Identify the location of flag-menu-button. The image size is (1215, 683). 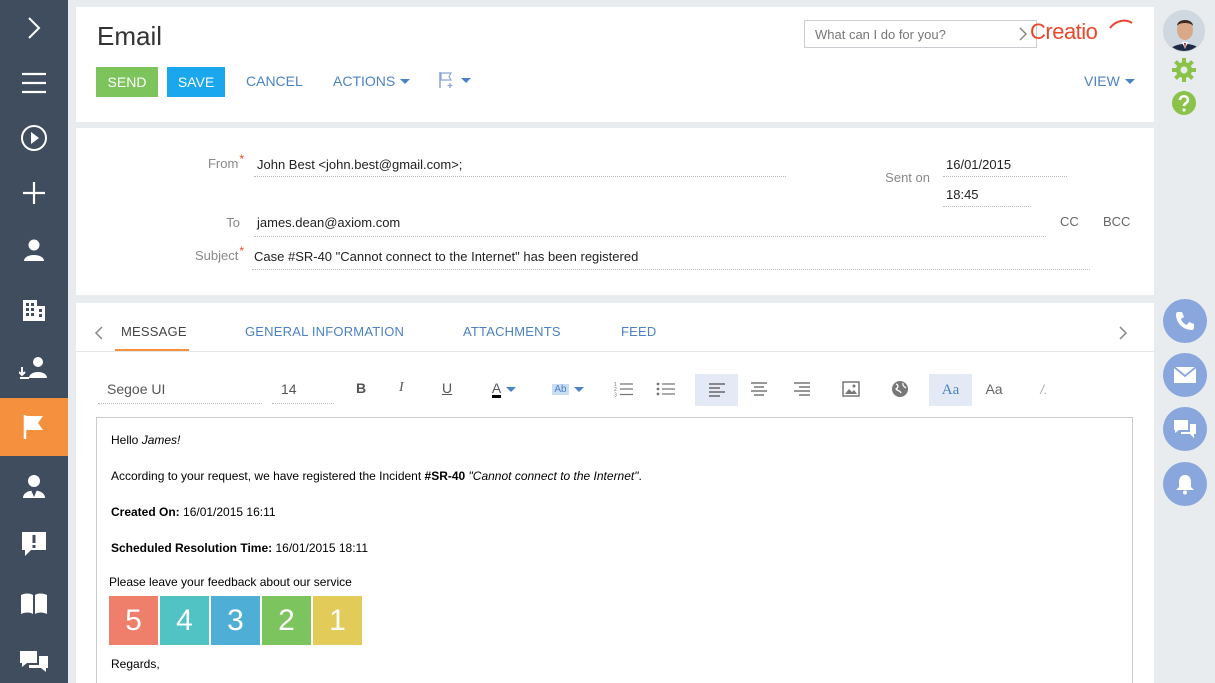
(454, 80).